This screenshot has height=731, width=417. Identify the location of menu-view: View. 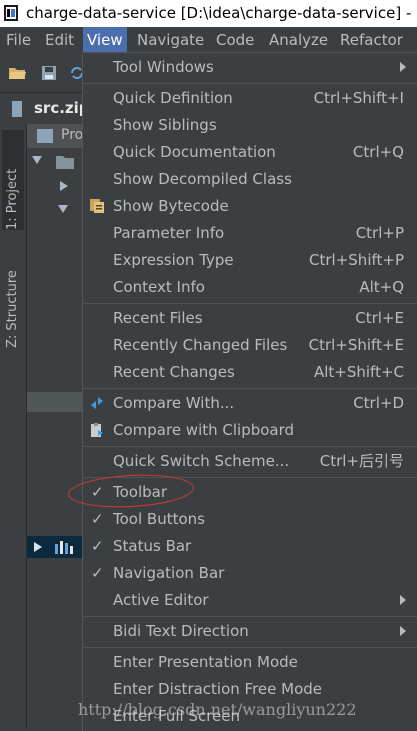
(105, 40).